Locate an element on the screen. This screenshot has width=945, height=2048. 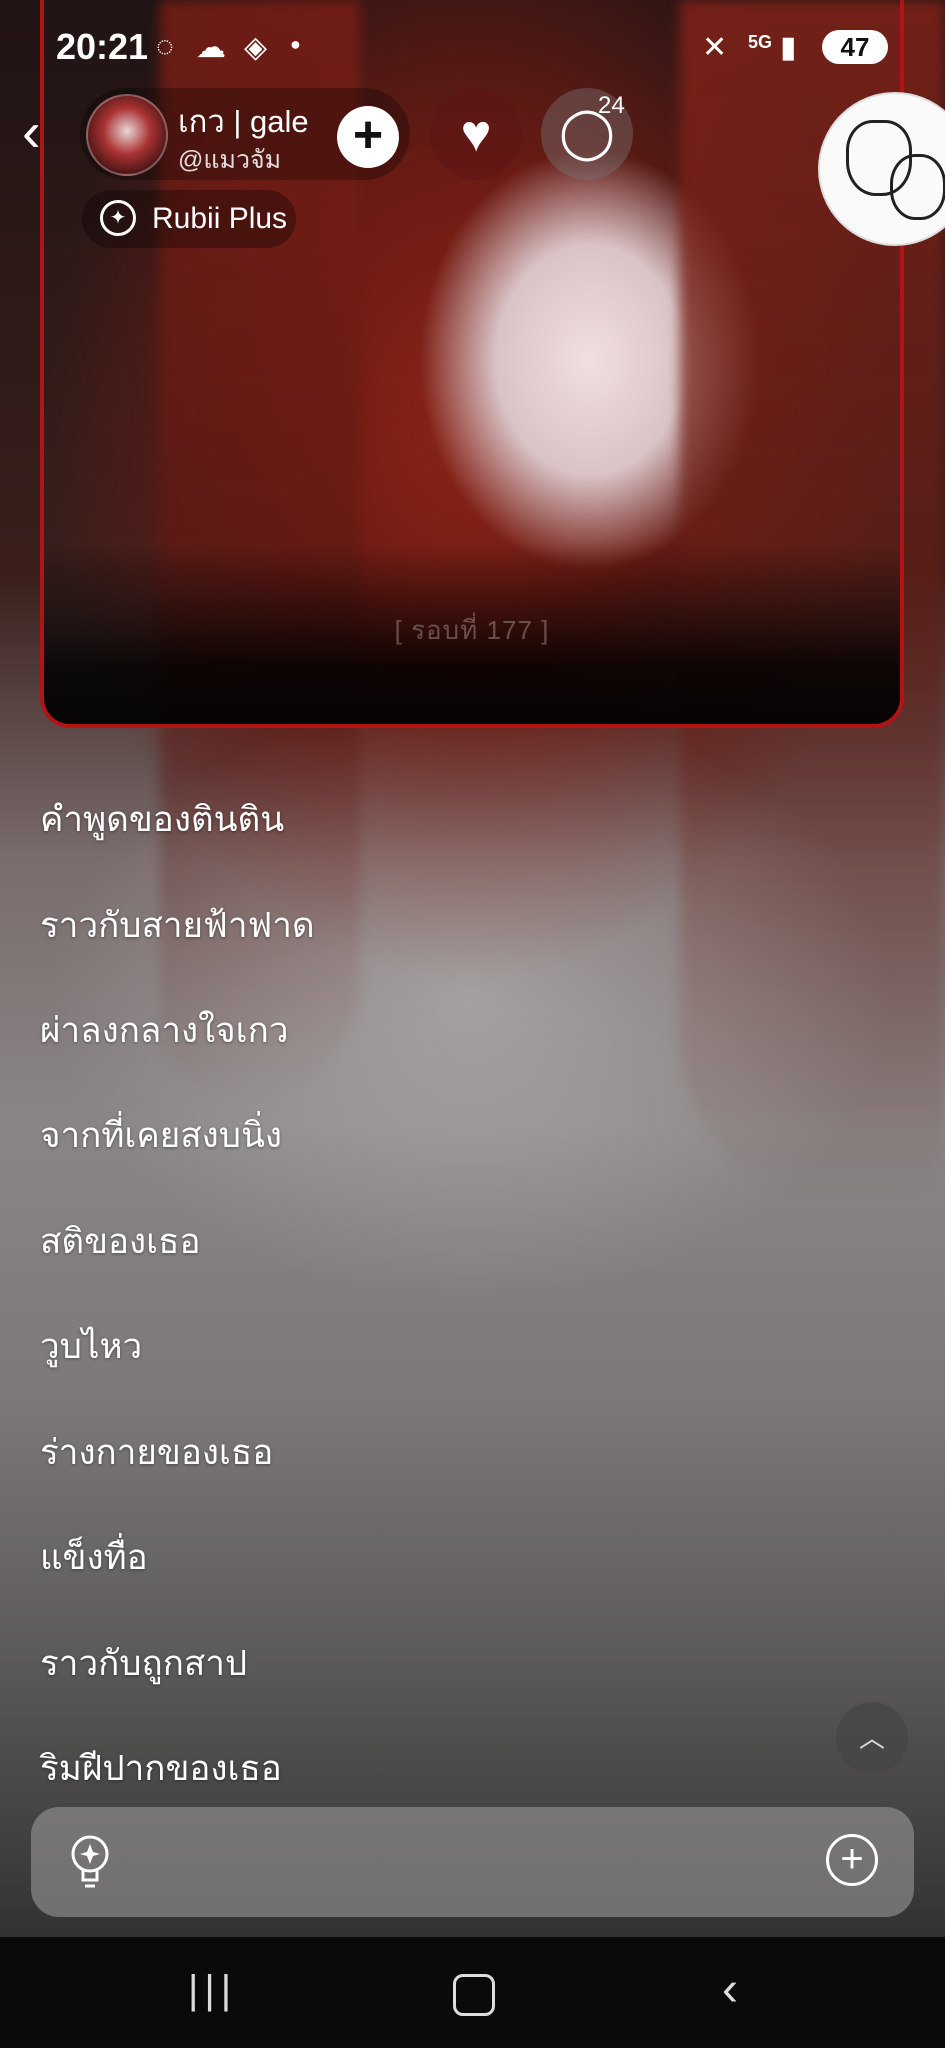
input-bar is located at coordinates (472, 1862).